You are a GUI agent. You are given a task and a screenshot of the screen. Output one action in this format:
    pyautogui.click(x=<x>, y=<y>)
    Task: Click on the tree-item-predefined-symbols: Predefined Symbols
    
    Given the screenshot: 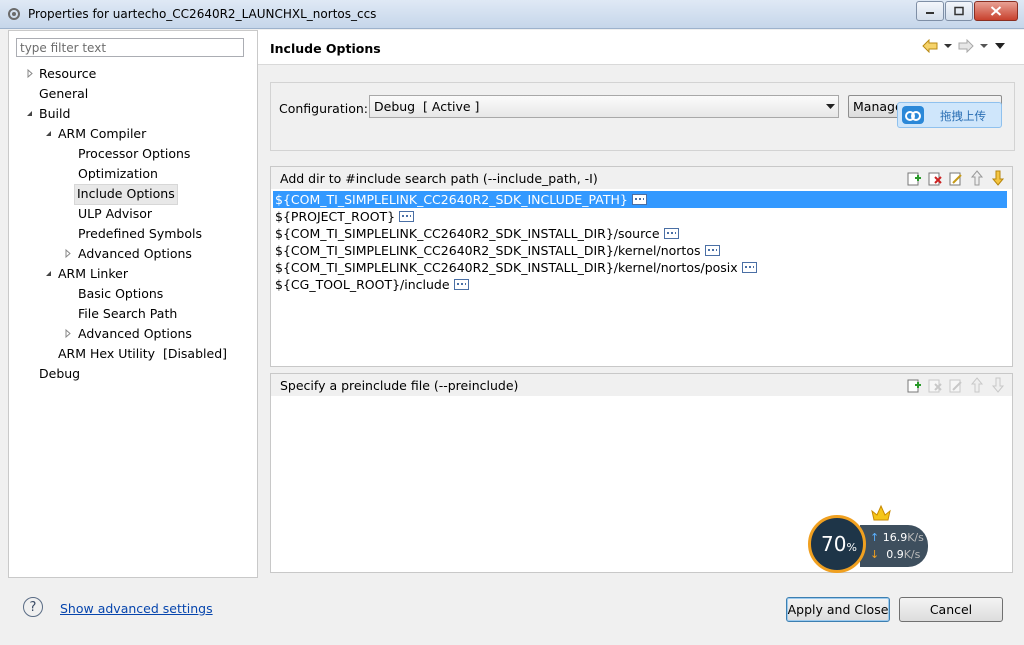 What is the action you would take?
    pyautogui.click(x=140, y=233)
    